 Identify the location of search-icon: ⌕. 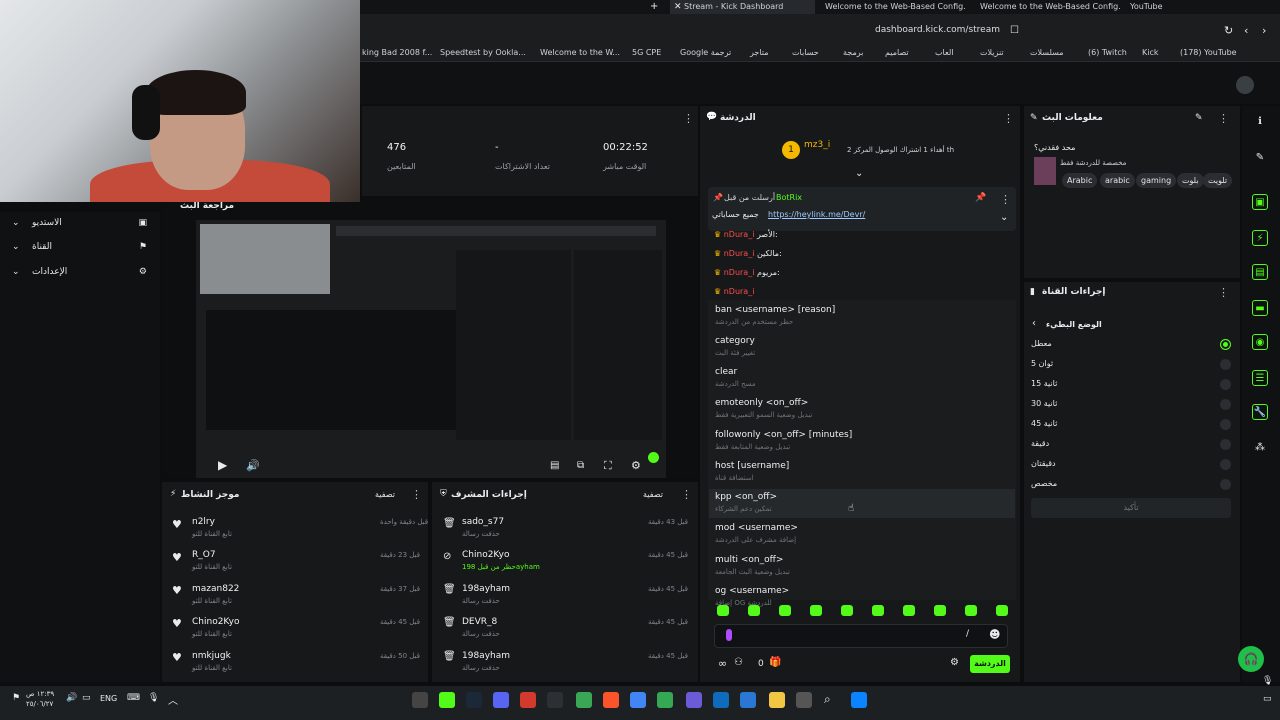
(827, 699).